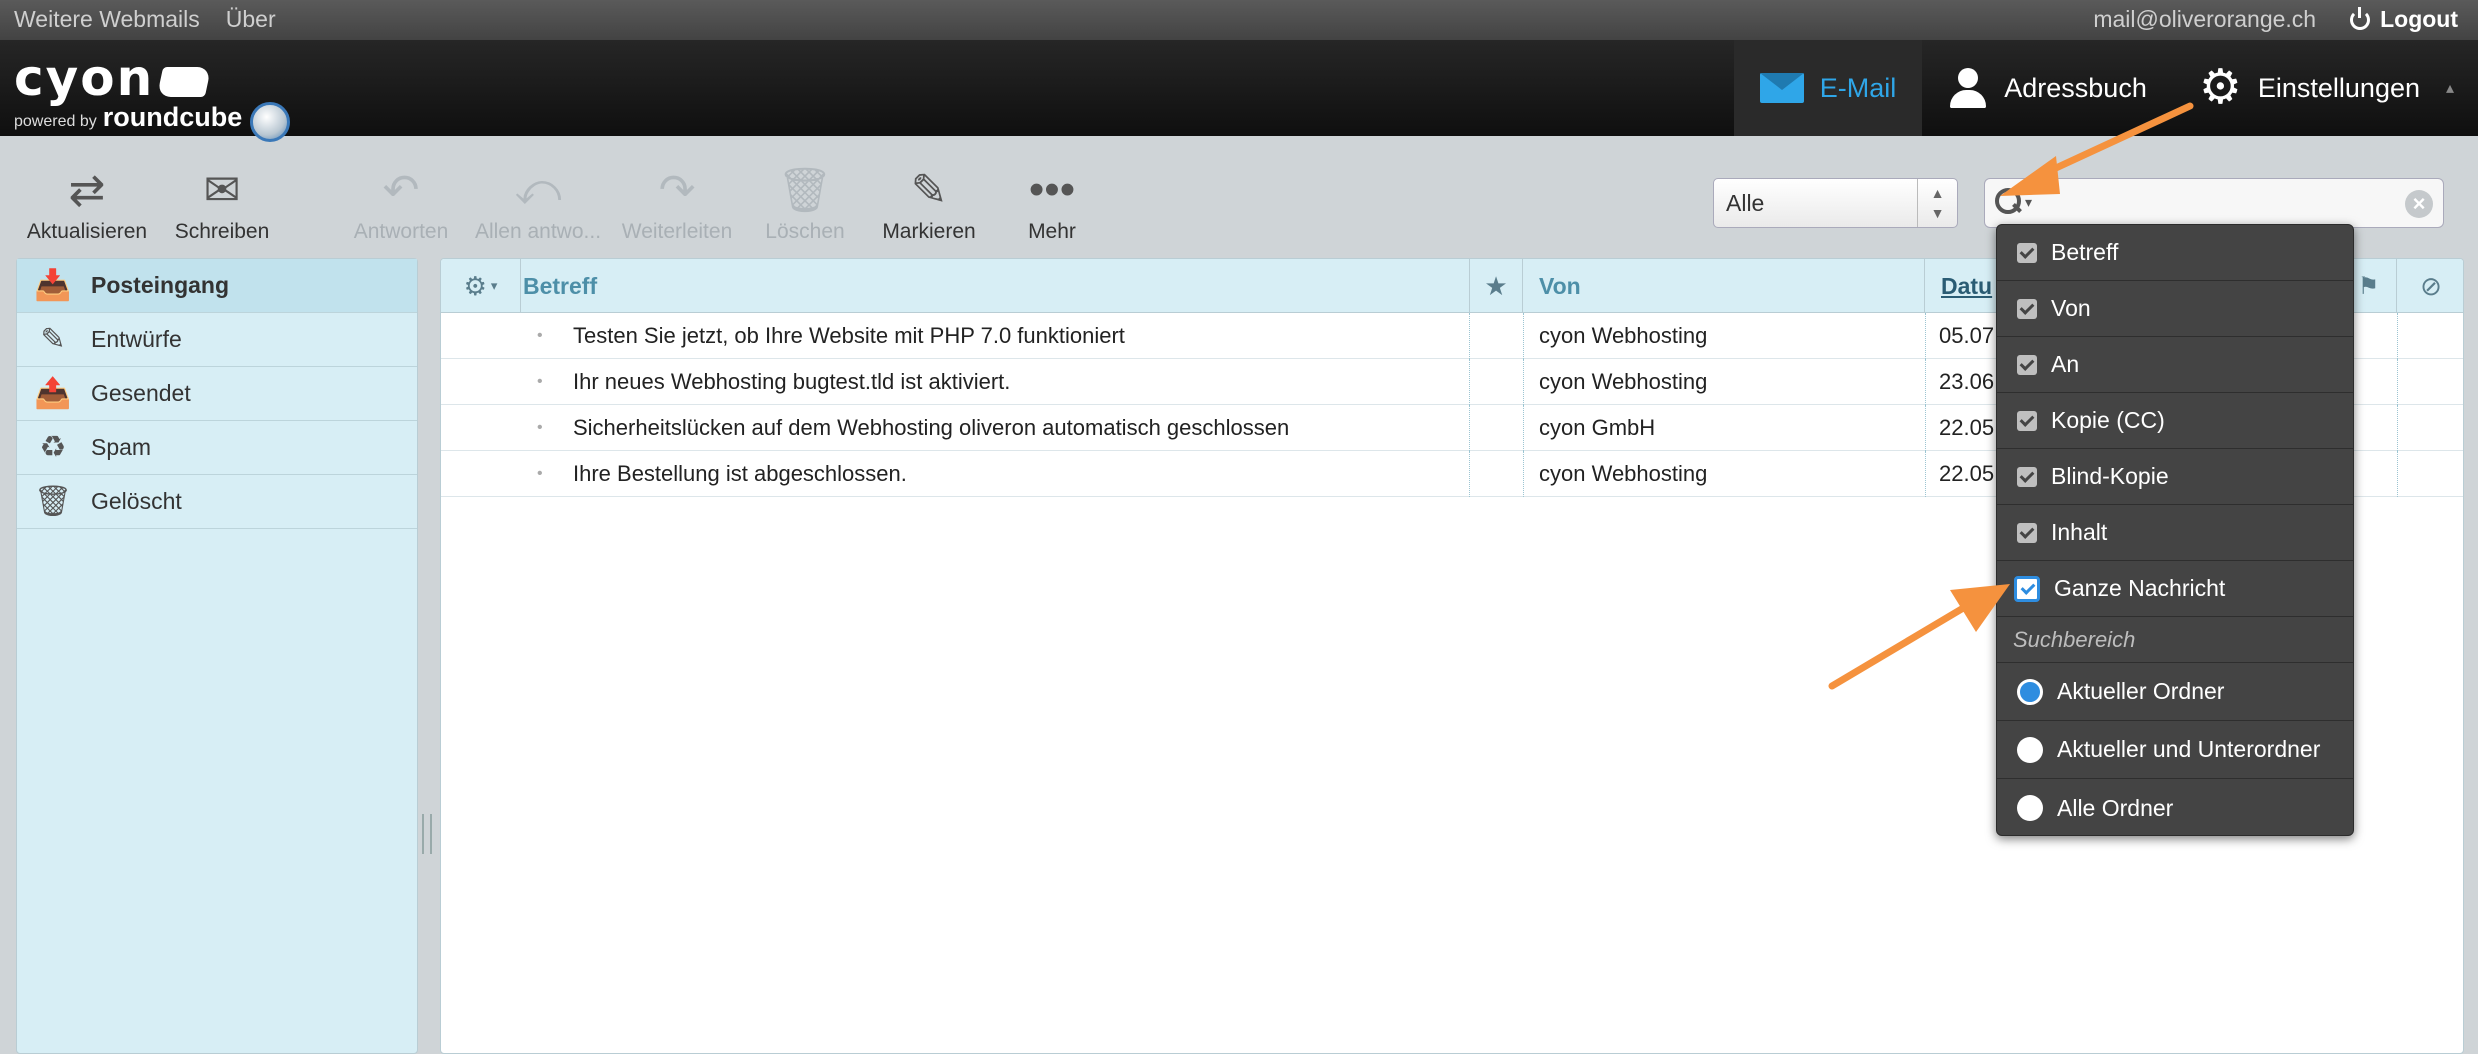 The height and width of the screenshot is (1054, 2478). I want to click on column-subject-label: Betreff, so click(560, 285).